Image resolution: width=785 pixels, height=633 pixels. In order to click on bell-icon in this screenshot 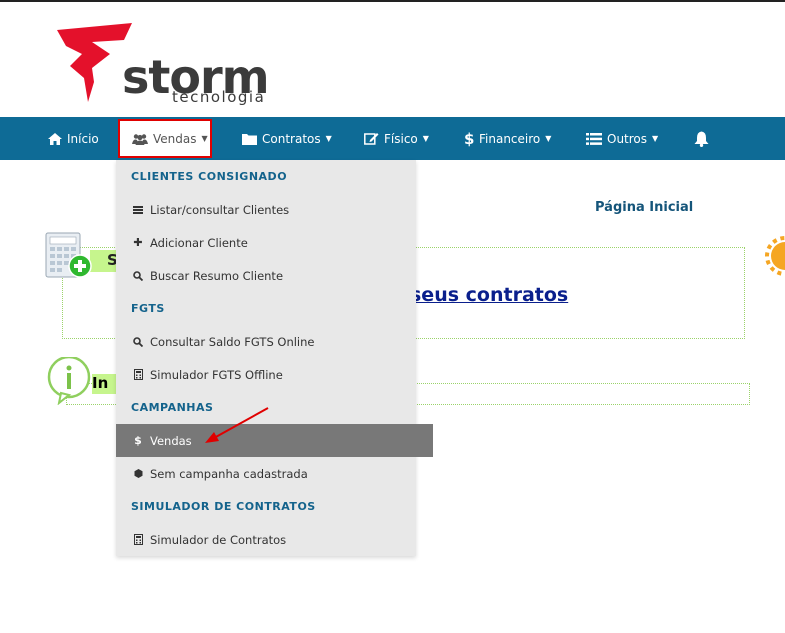, I will do `click(701, 139)`.